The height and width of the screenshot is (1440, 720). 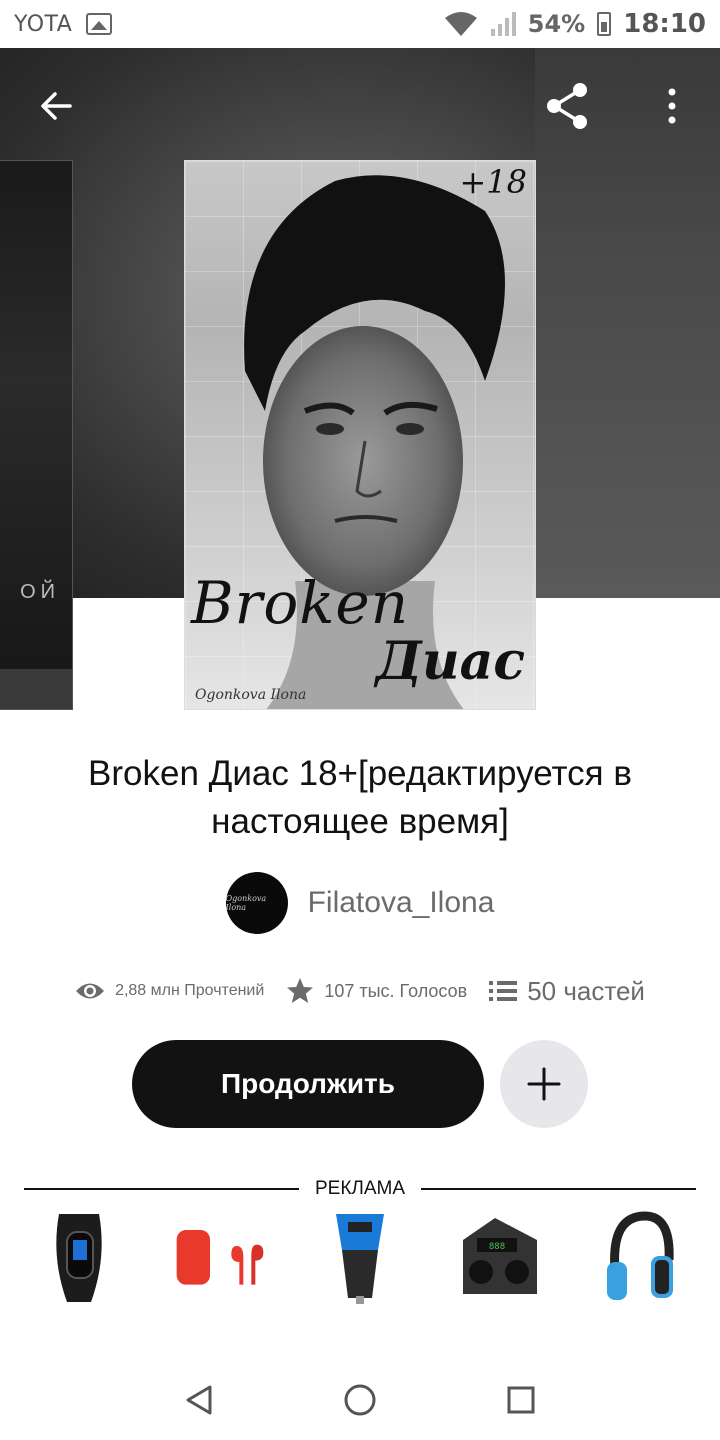 I want to click on continue-reading-button: Продолжить, so click(x=308, y=1084).